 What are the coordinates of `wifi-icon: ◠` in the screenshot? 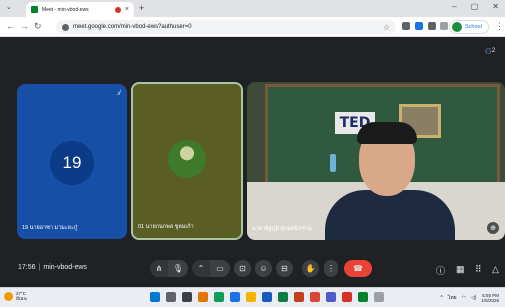 It's located at (464, 298).